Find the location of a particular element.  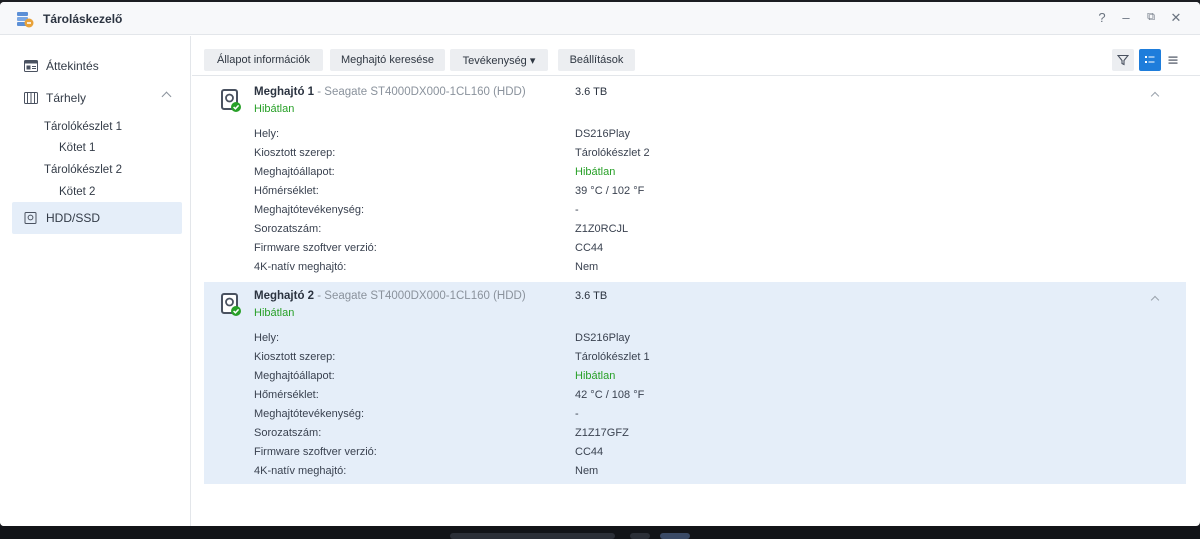

prop-value-temperature: 39 °C / 102 °F is located at coordinates (610, 191).